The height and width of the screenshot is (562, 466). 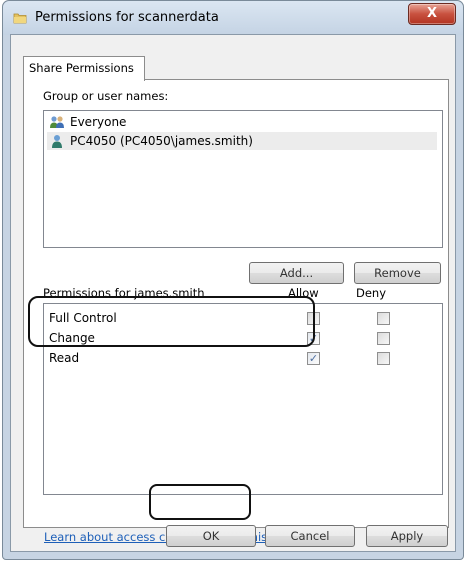 What do you see at coordinates (383, 338) in the screenshot?
I see `deny-change-checkbox` at bounding box center [383, 338].